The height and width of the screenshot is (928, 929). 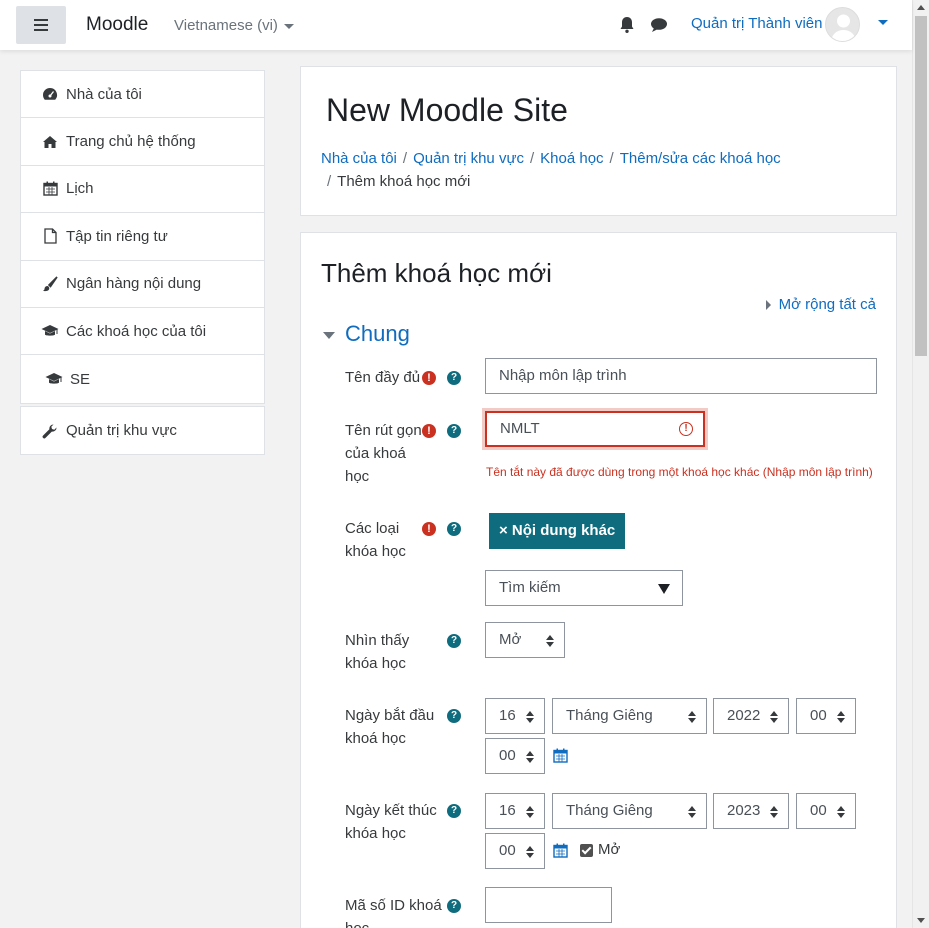 What do you see at coordinates (548, 905) in the screenshot?
I see `idnumber-input` at bounding box center [548, 905].